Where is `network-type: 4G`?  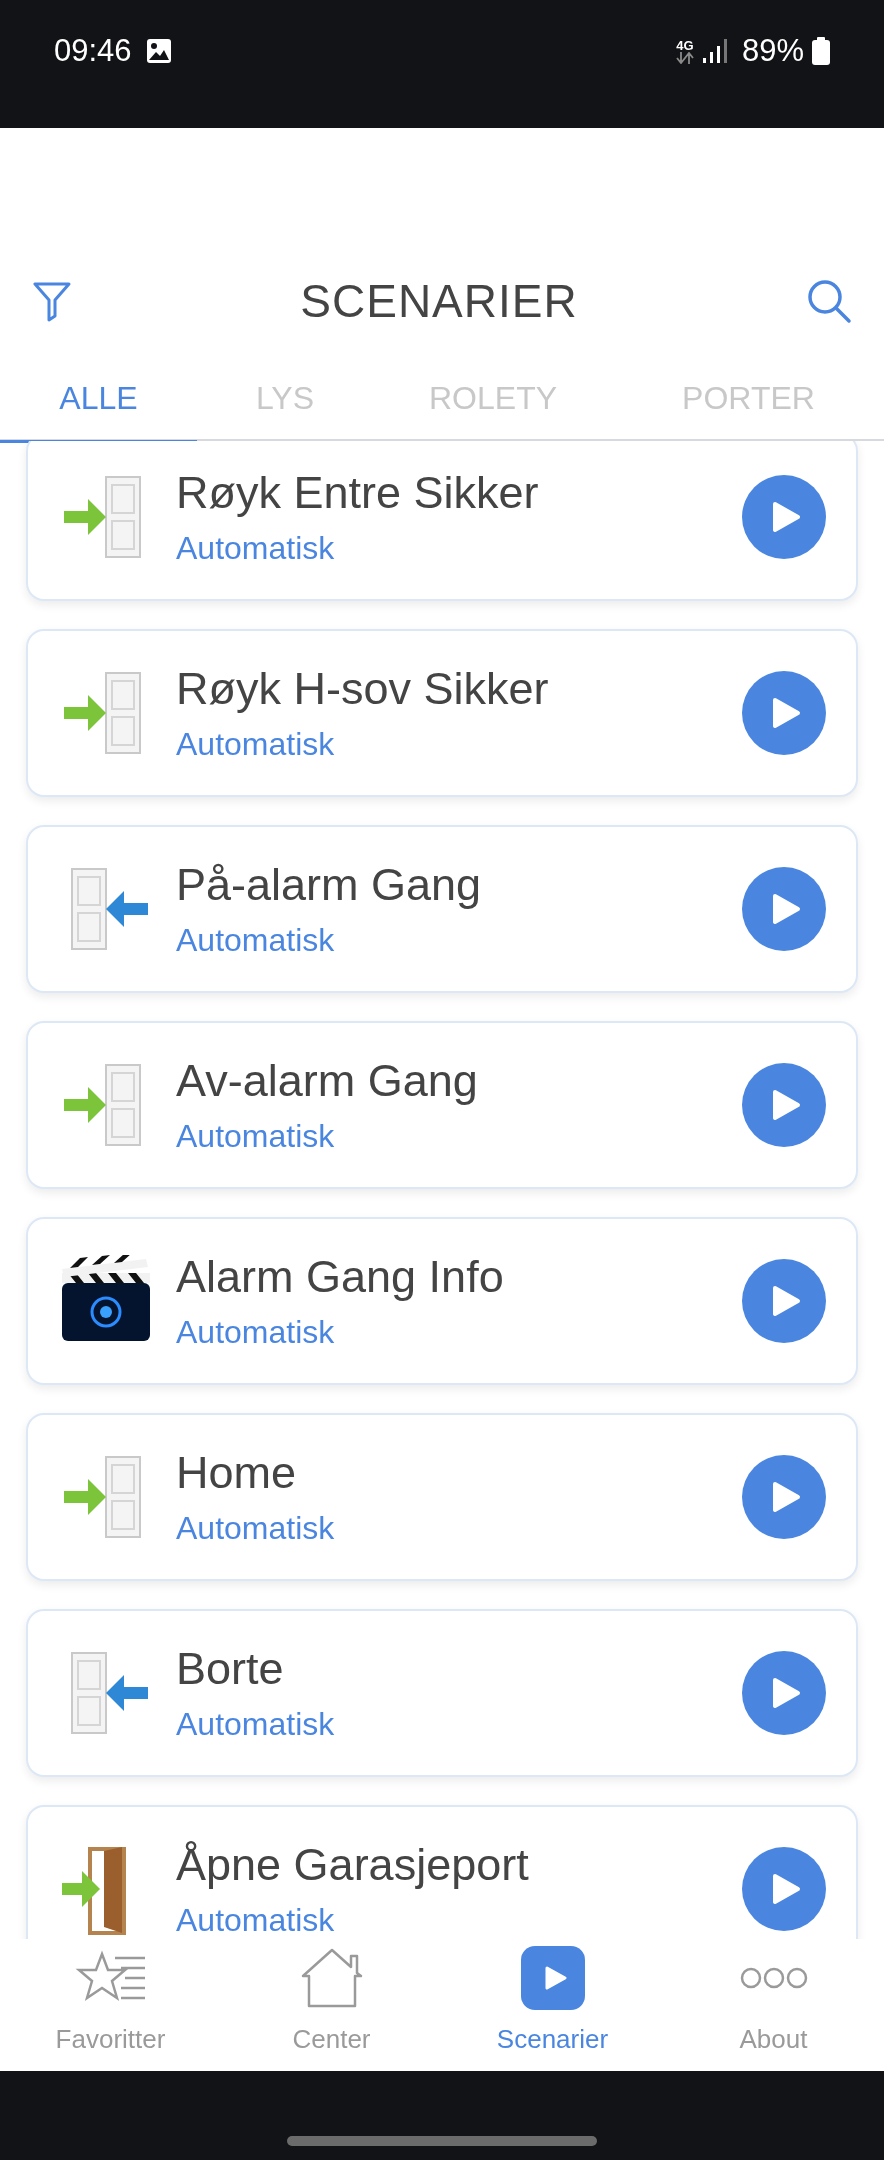 network-type: 4G is located at coordinates (685, 45).